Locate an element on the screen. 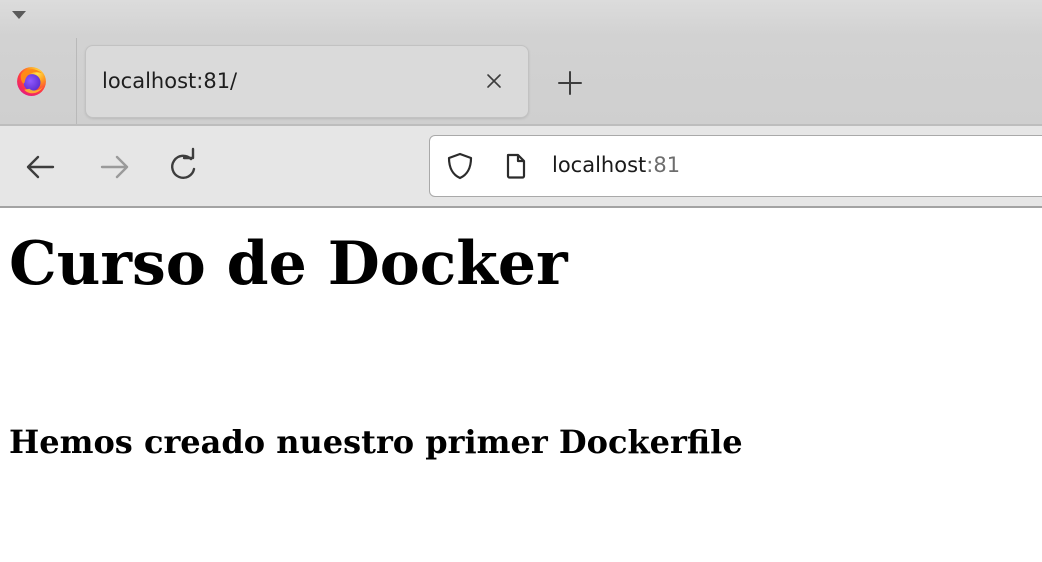 This screenshot has height=562, width=1042. active-tab: localhost:81/ is located at coordinates (307, 81).